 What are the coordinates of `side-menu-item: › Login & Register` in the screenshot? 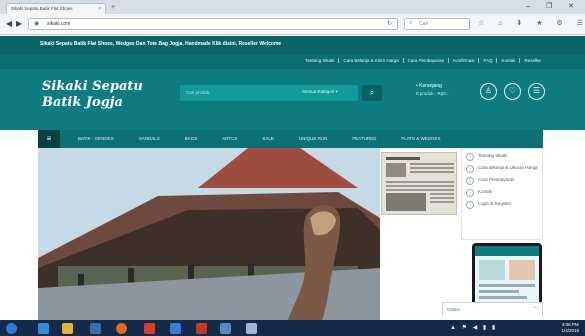 It's located at (502, 205).